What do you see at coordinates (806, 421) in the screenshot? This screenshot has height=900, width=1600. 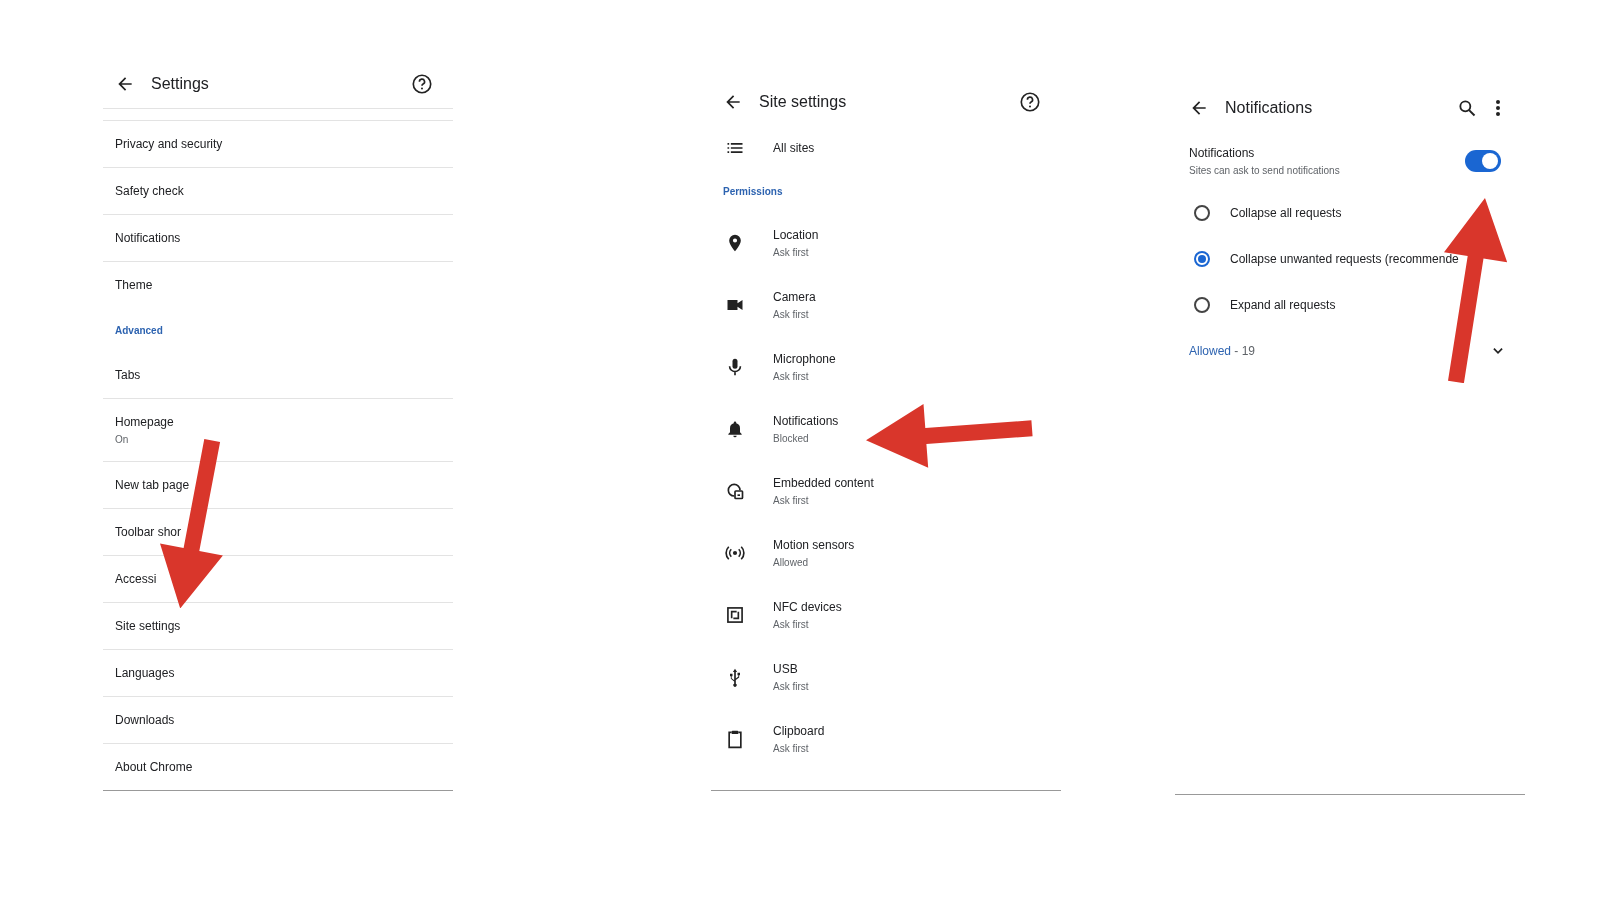 I see `permission-item: Notifications` at bounding box center [806, 421].